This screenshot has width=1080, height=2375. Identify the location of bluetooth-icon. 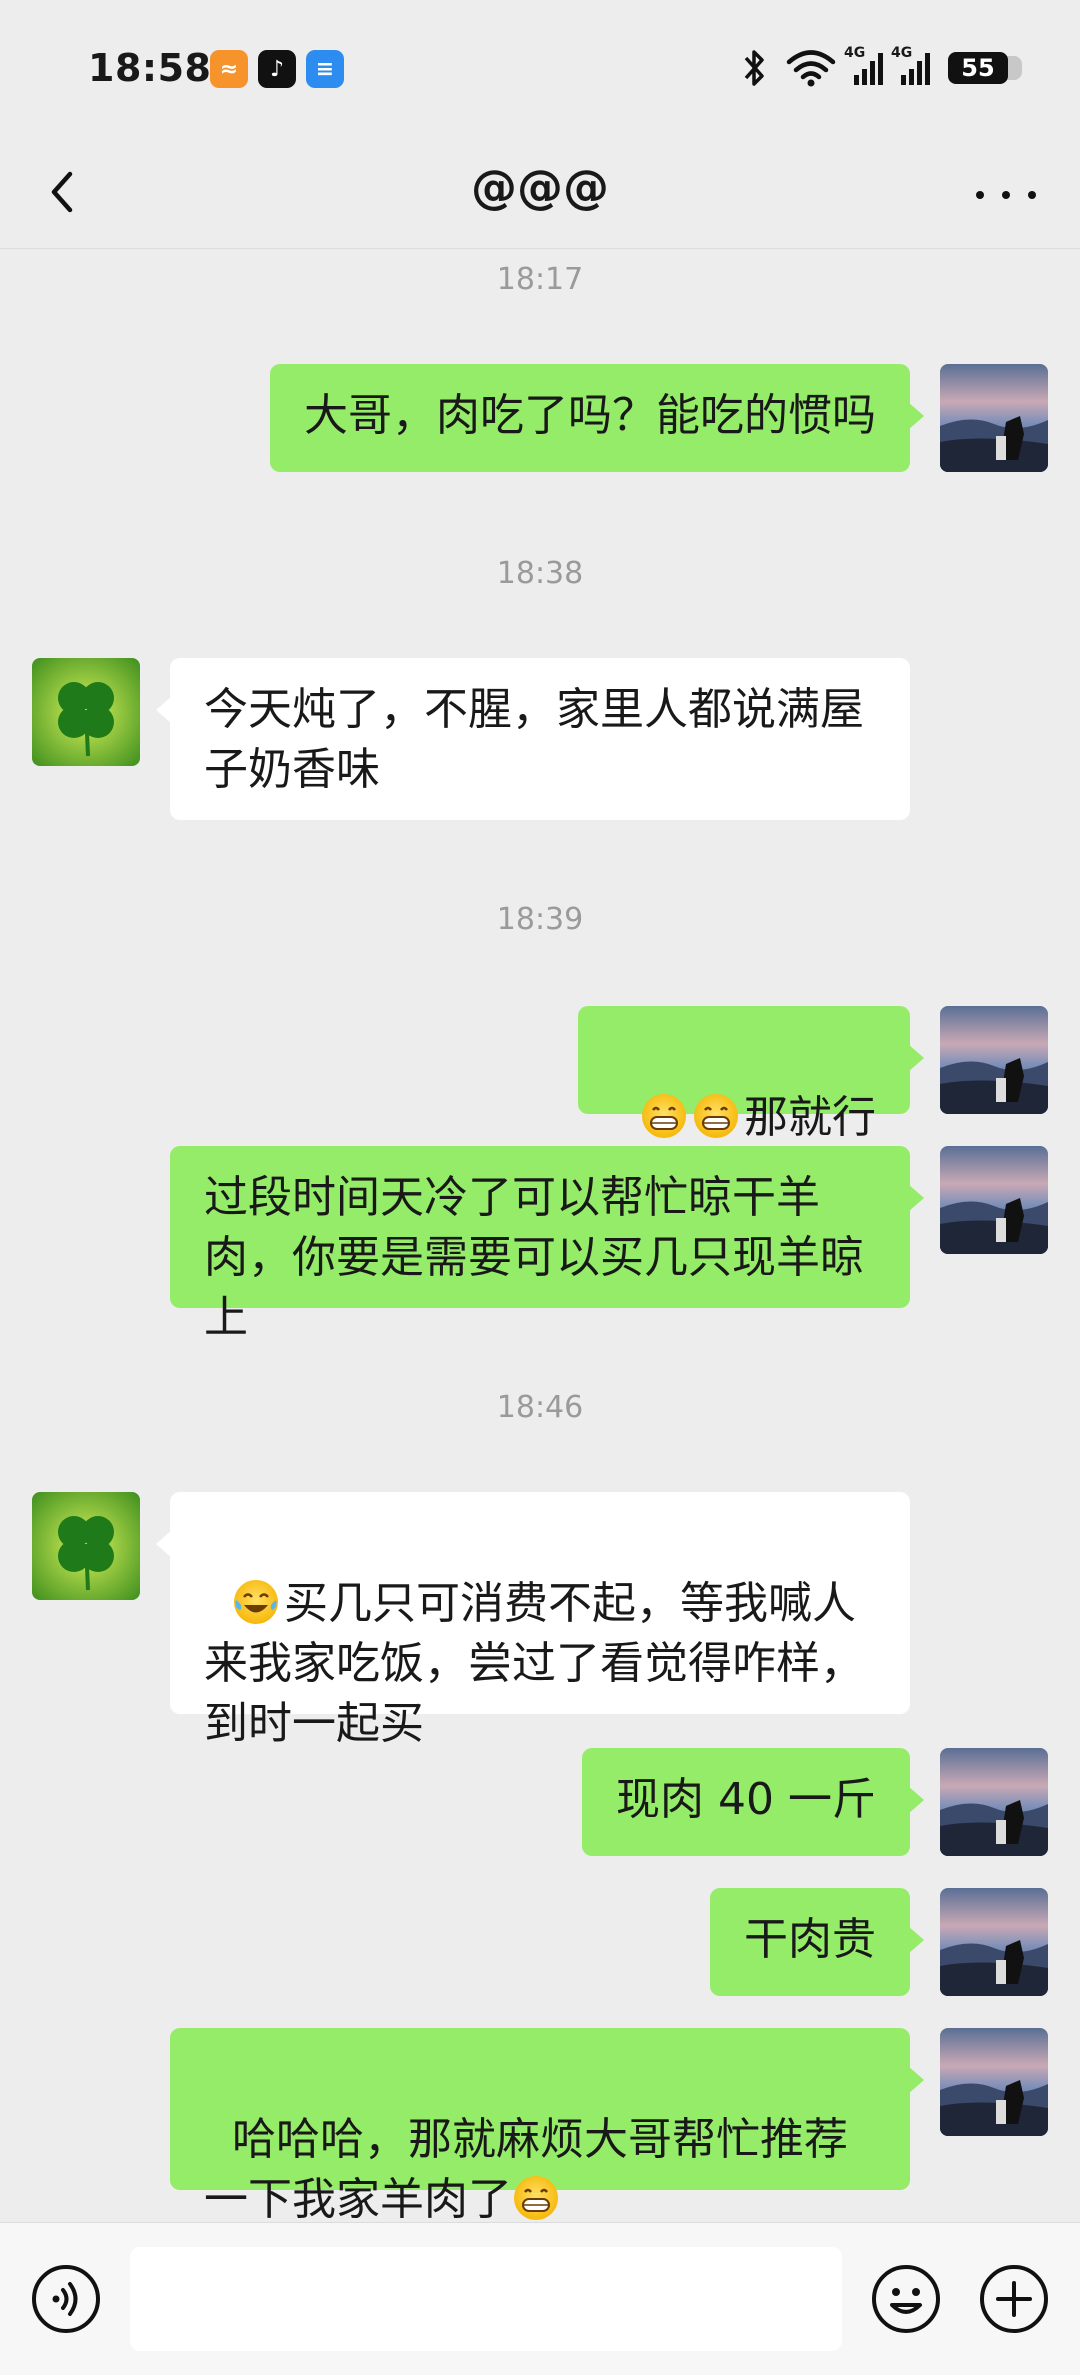
(754, 68).